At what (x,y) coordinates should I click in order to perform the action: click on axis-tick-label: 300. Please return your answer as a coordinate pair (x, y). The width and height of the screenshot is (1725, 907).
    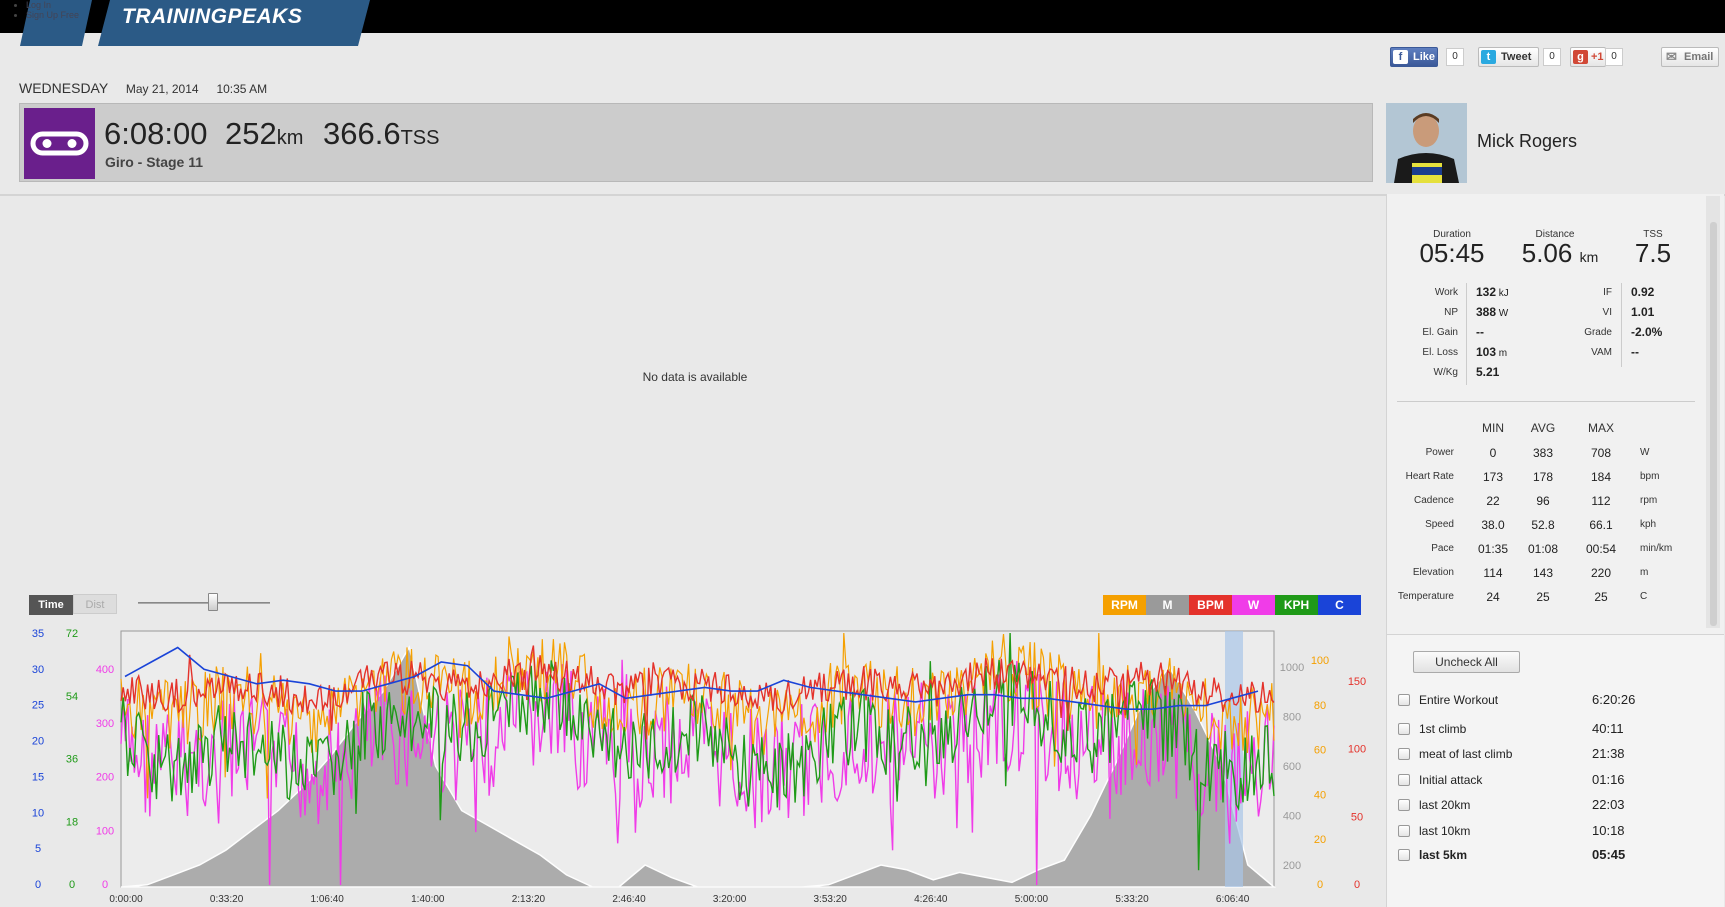
    Looking at the image, I should click on (105, 724).